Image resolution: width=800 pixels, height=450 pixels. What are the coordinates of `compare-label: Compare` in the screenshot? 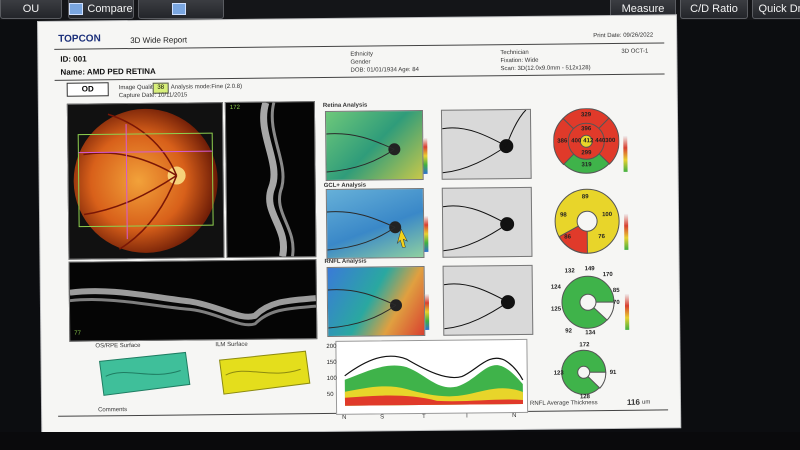 It's located at (110, 9).